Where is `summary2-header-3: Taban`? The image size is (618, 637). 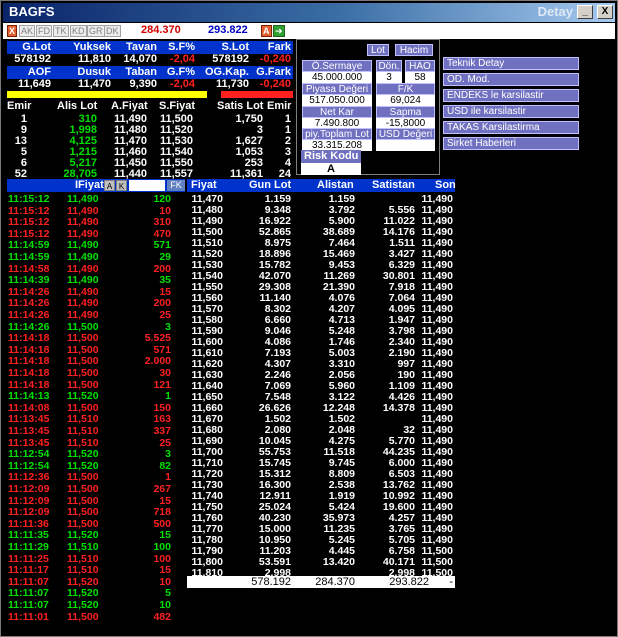 summary2-header-3: Taban is located at coordinates (141, 72).